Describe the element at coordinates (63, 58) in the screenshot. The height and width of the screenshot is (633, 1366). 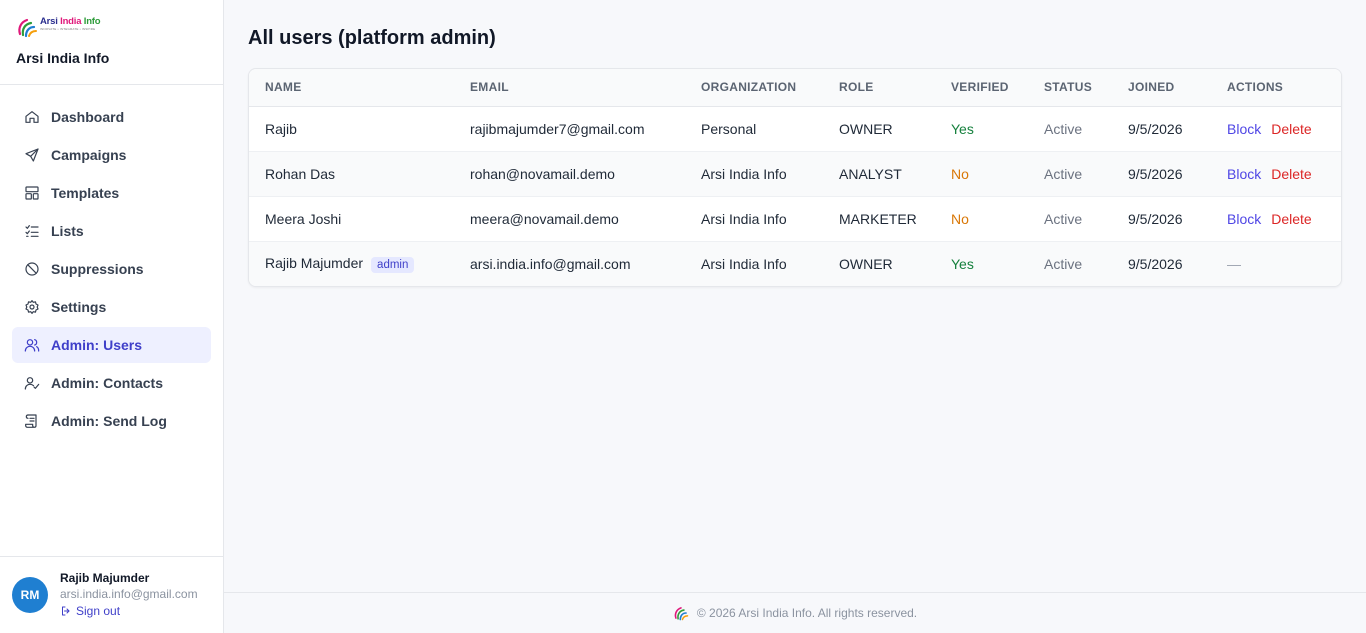
I see `brand-name: Arsi India Info` at that location.